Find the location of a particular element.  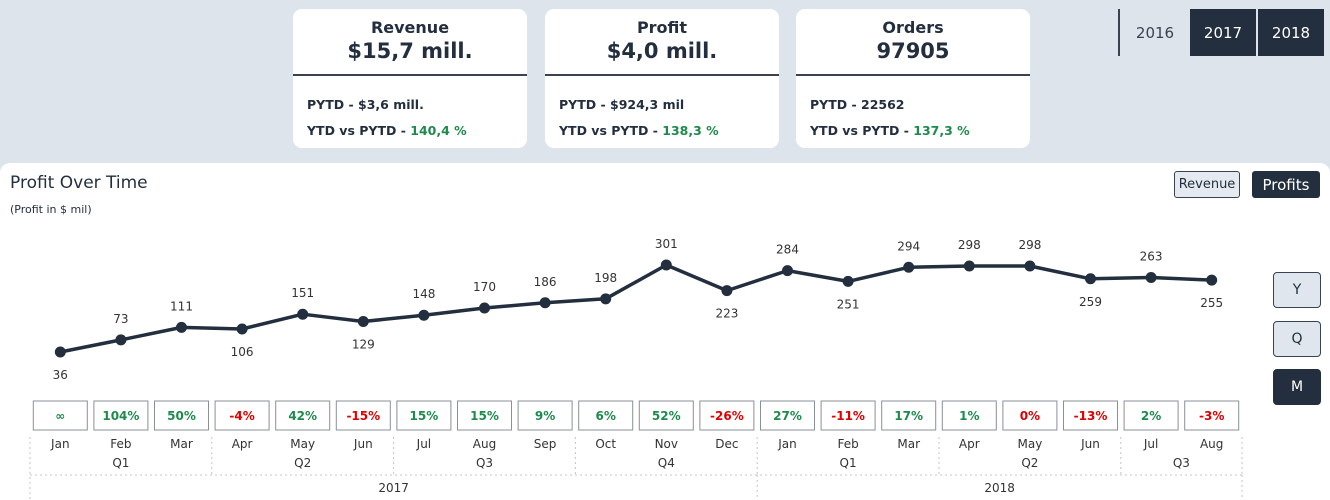

kpi-ytd: YTD vs PYTD - 138,3 % is located at coordinates (669, 130).